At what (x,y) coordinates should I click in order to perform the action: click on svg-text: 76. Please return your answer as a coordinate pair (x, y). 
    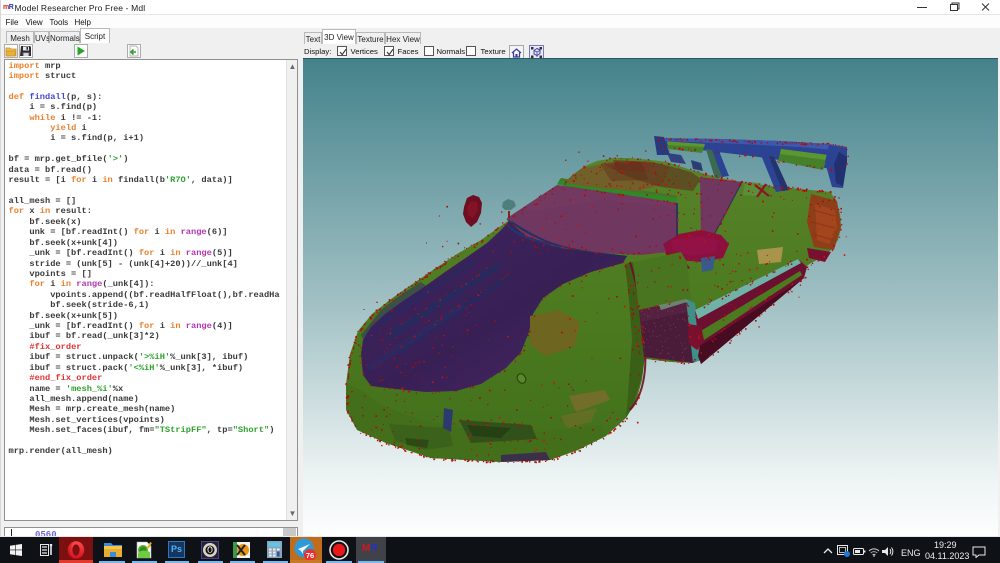
    Looking at the image, I should click on (310, 555).